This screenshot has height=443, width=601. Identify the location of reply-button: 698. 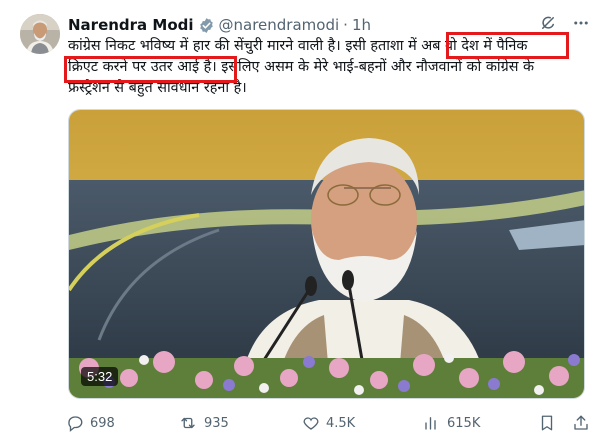
(90, 423).